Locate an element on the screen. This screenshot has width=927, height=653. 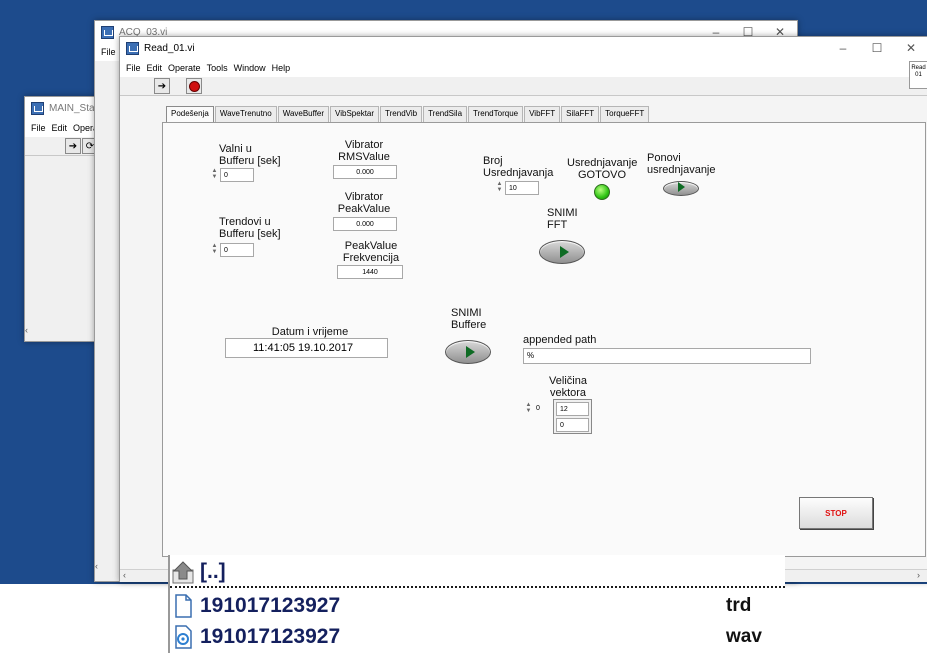
scroll-right-icon: › is located at coordinates (918, 575).